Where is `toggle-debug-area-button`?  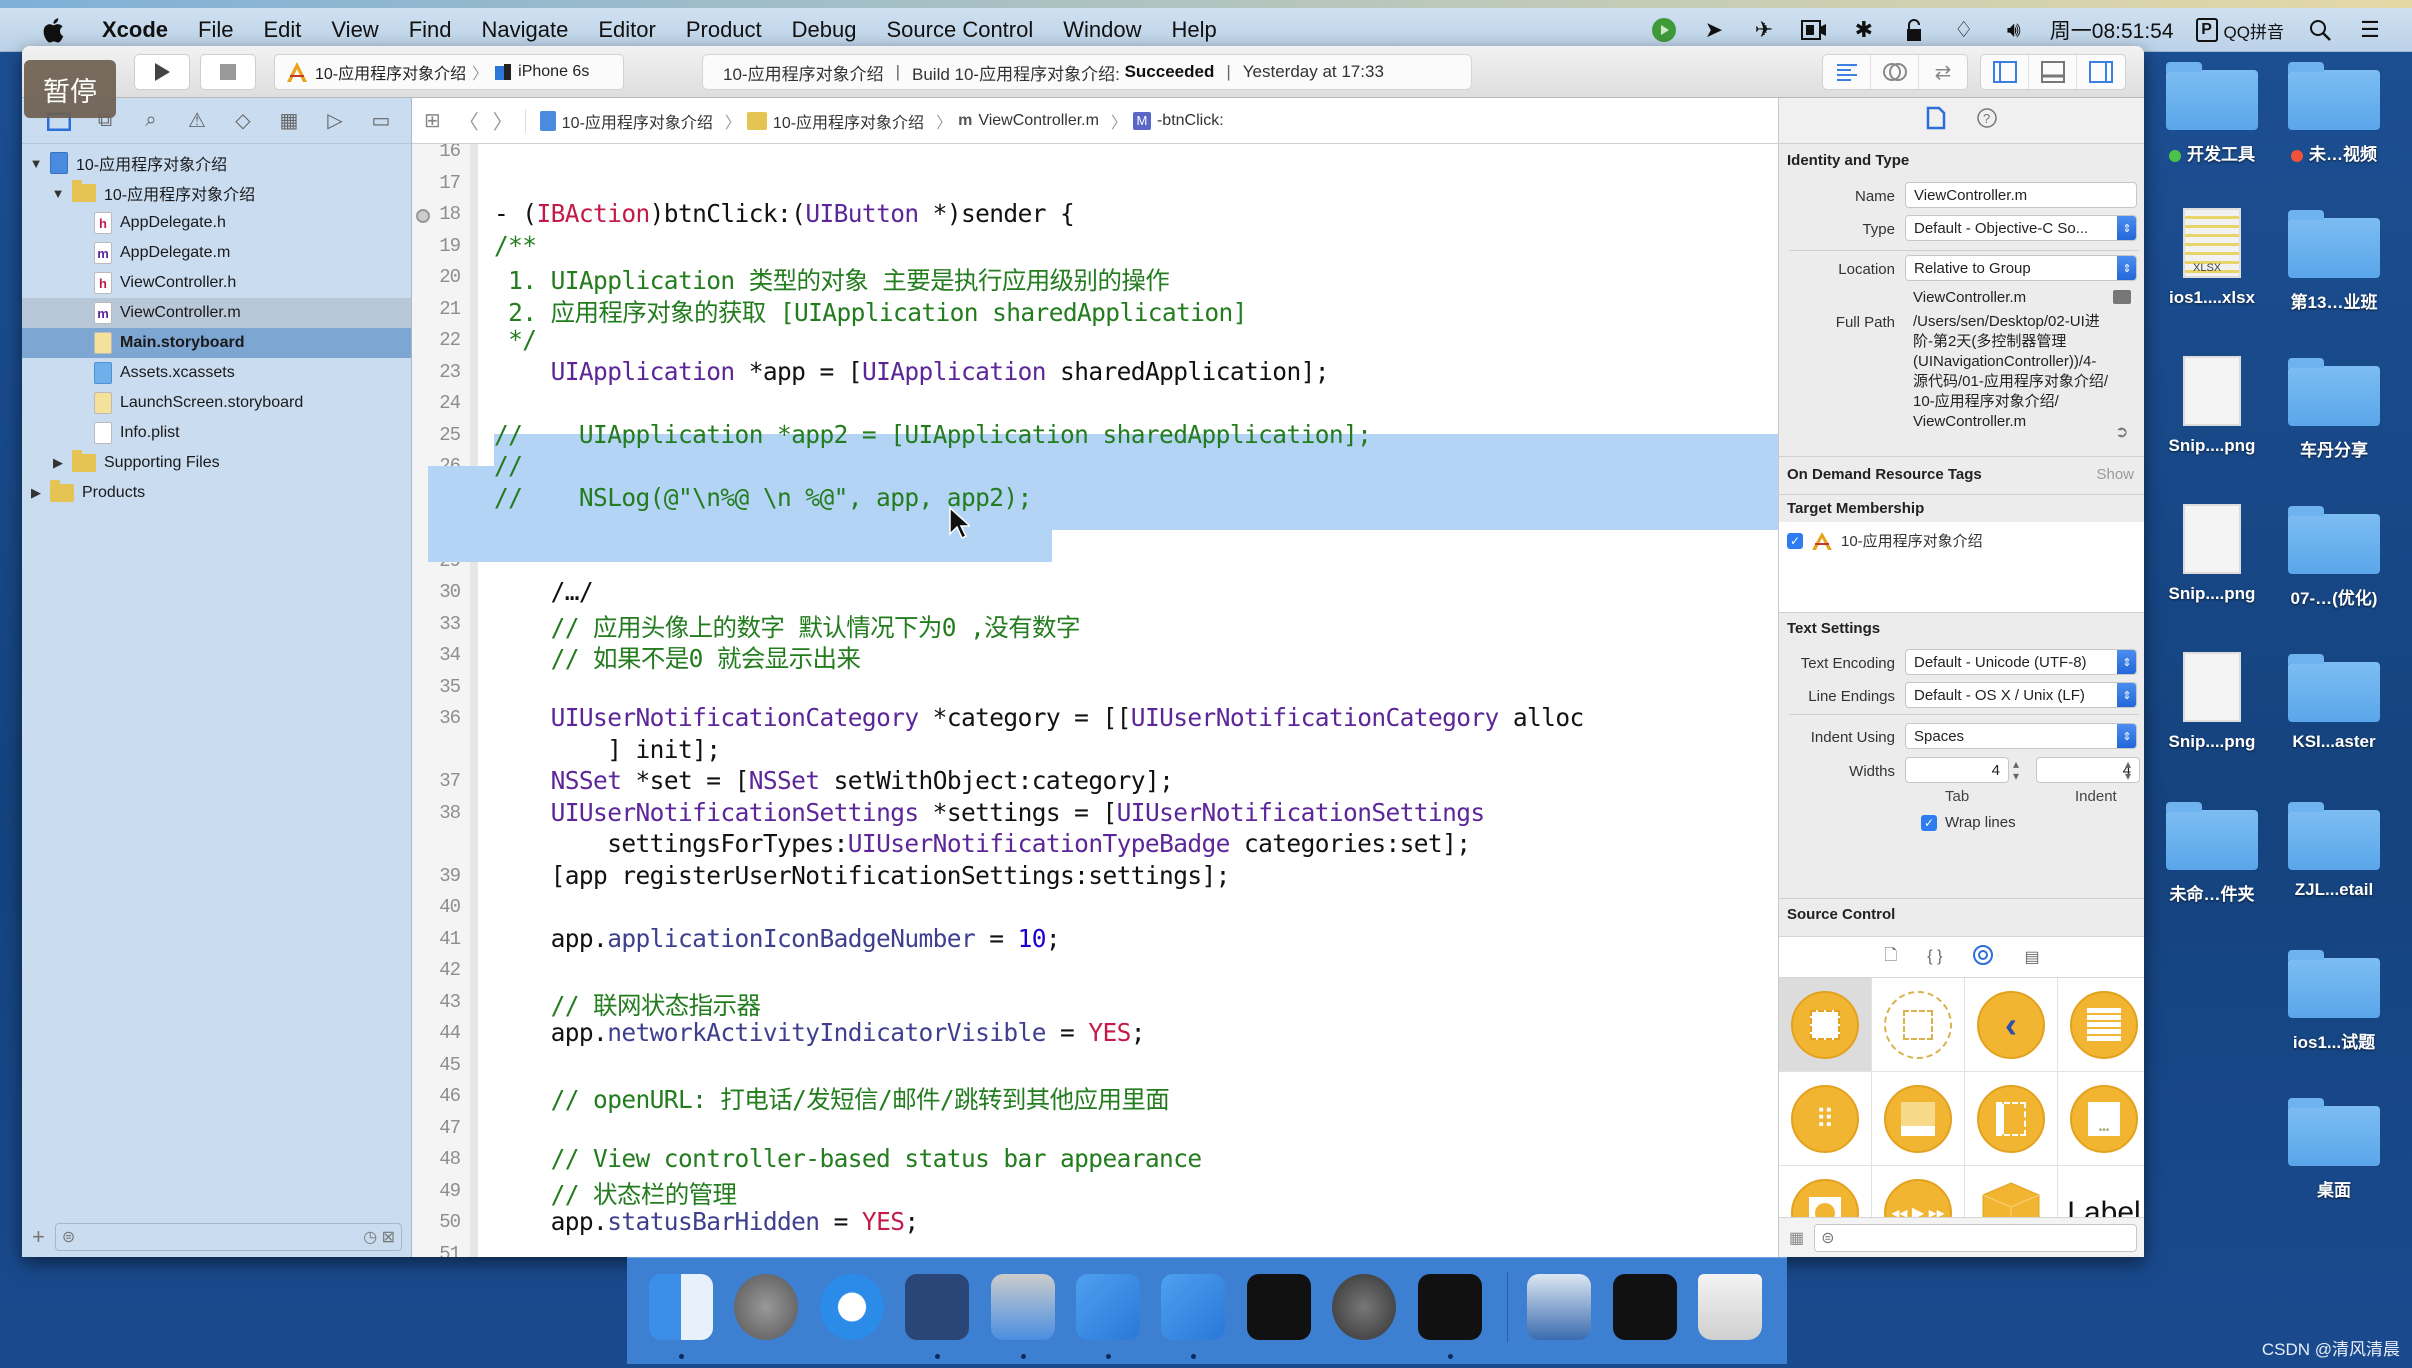
toggle-debug-area-button is located at coordinates (2053, 72).